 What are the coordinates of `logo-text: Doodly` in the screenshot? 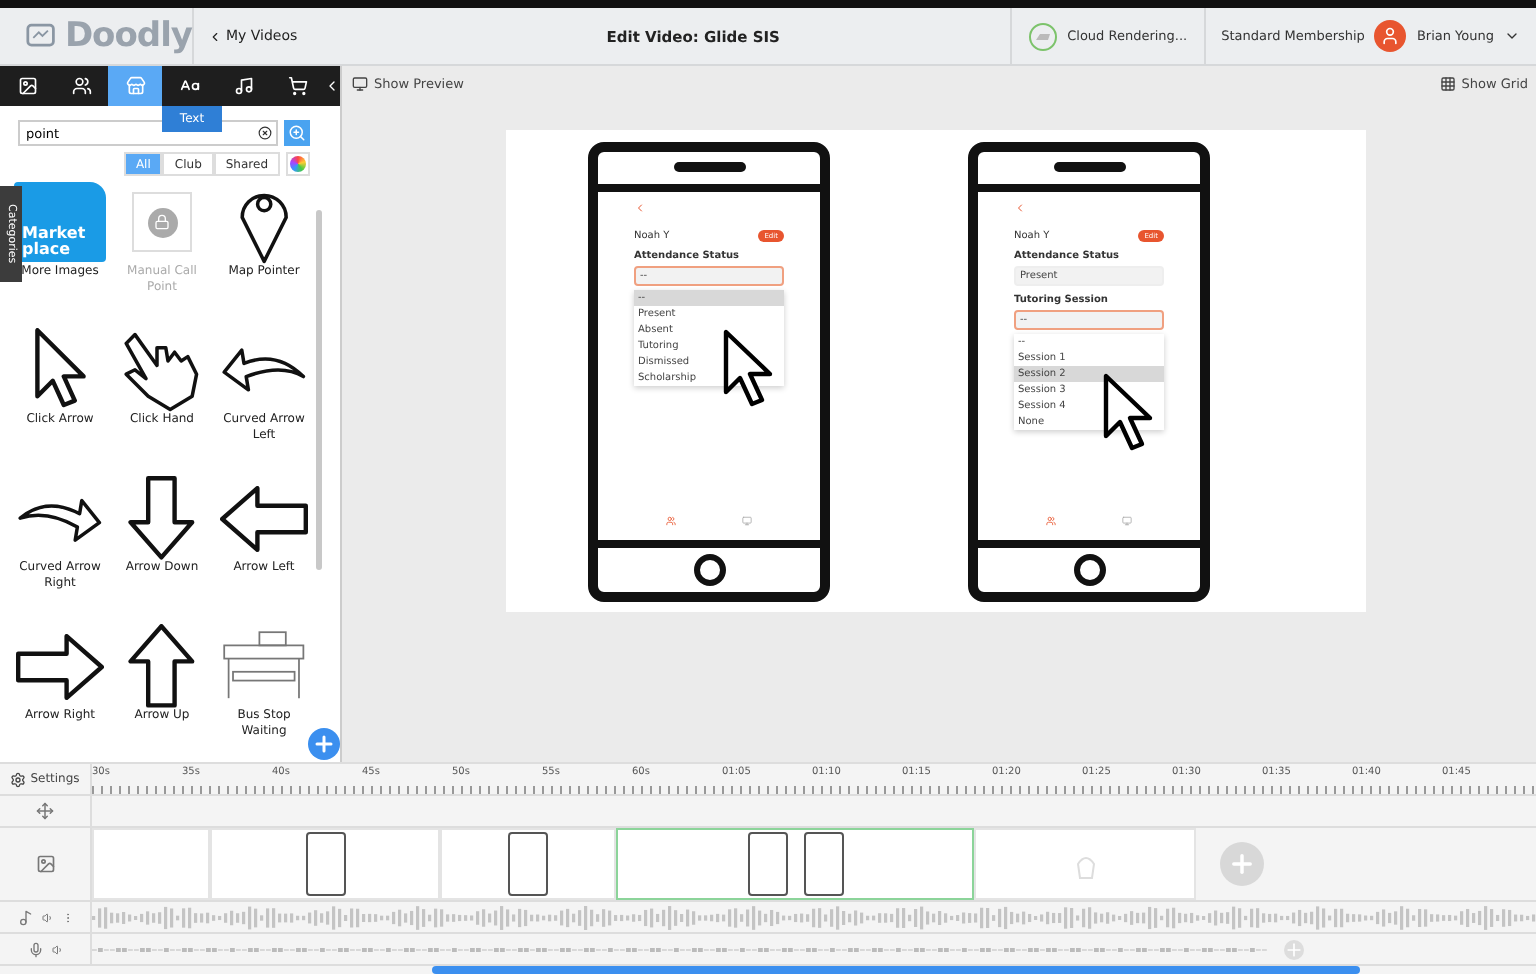 It's located at (128, 36).